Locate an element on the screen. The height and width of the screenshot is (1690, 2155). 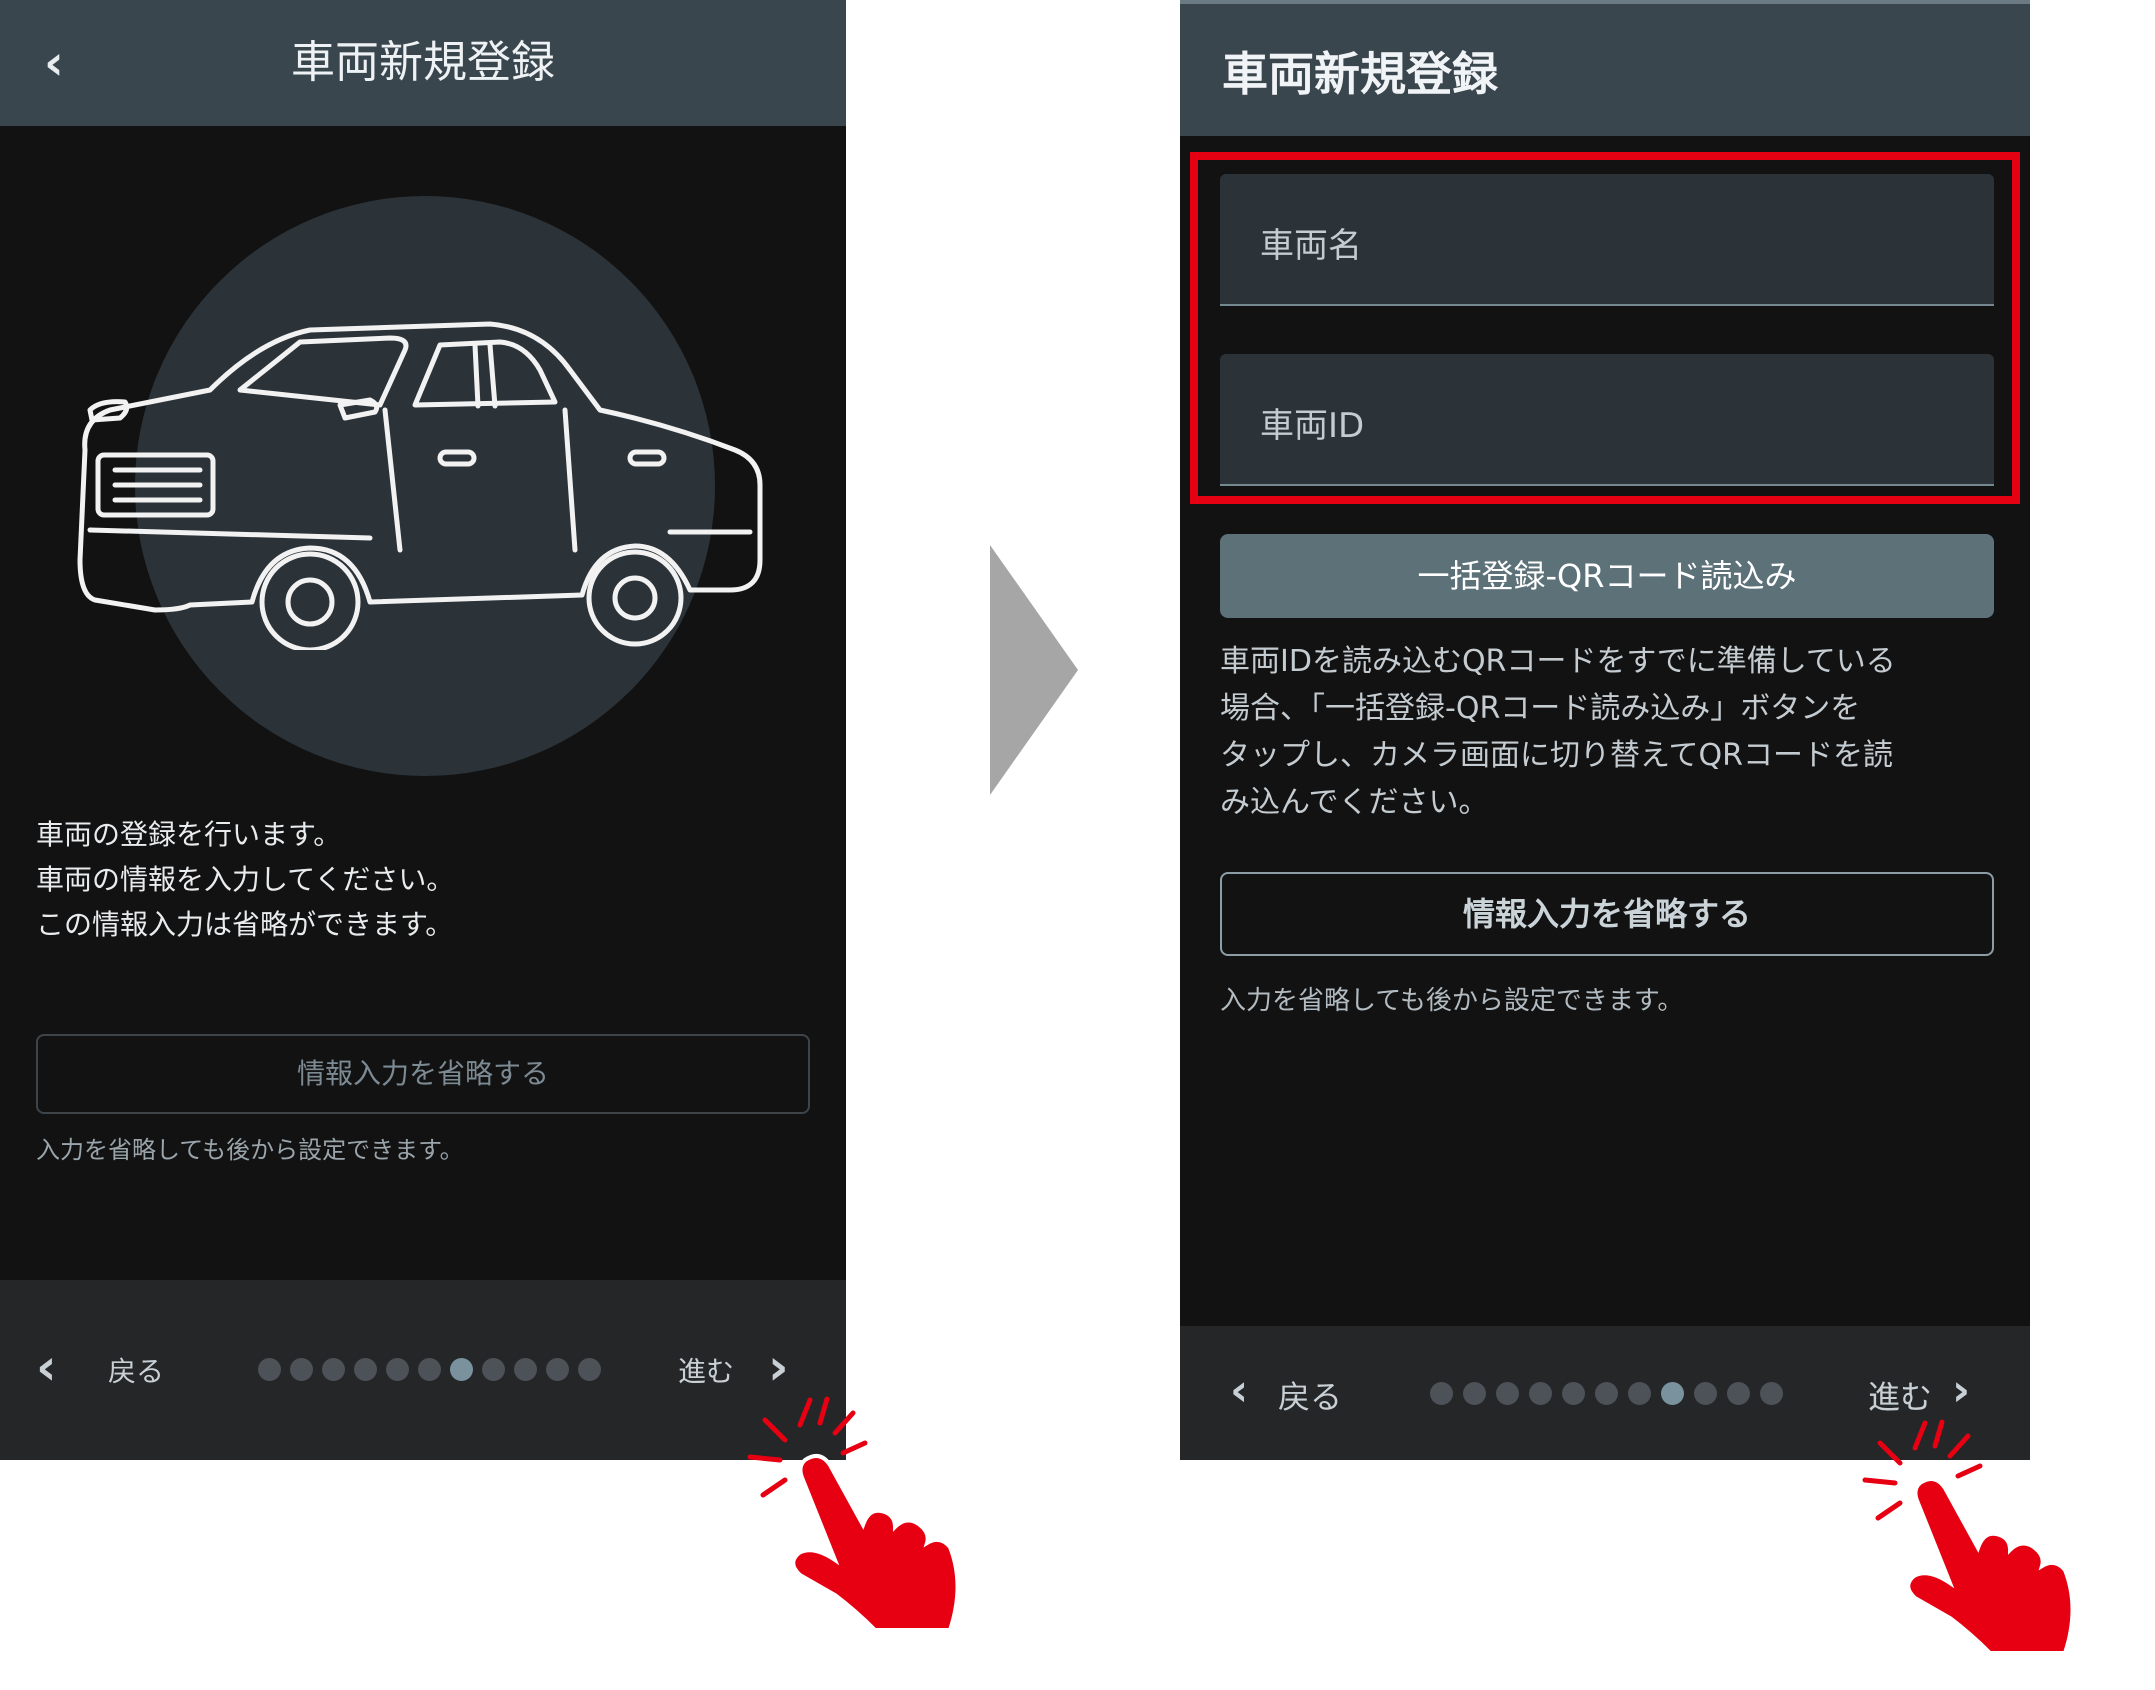
left-header: 車両新規登録 ‹ is located at coordinates (423, 63).